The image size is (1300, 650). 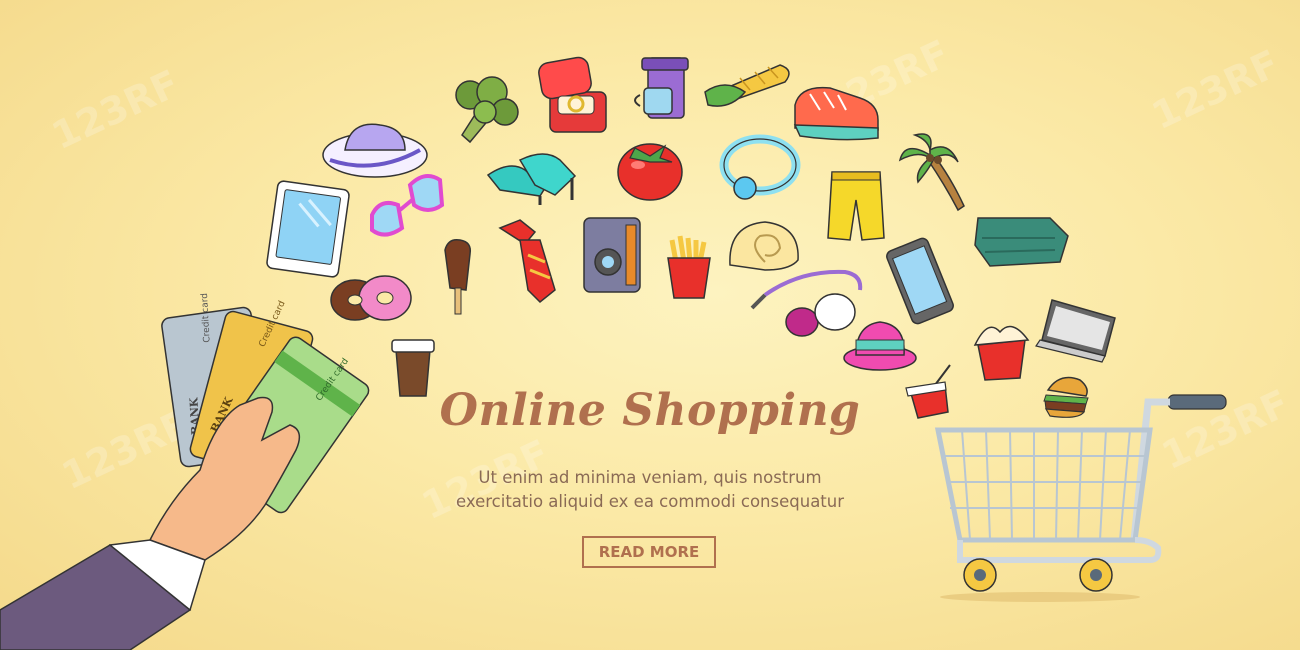 I want to click on watermark-text-3: 123RF, so click(x=1215, y=89).